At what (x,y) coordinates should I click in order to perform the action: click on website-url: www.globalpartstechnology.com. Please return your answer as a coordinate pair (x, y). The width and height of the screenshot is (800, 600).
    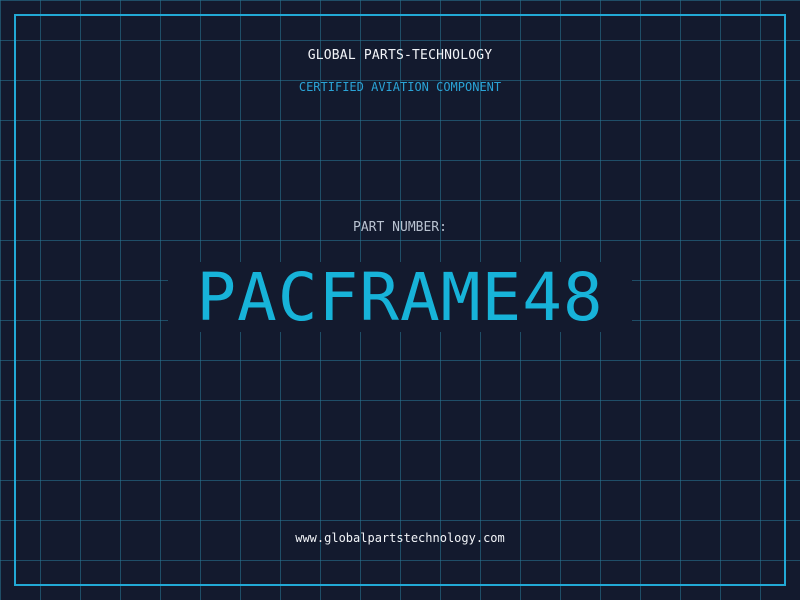
    Looking at the image, I should click on (400, 538).